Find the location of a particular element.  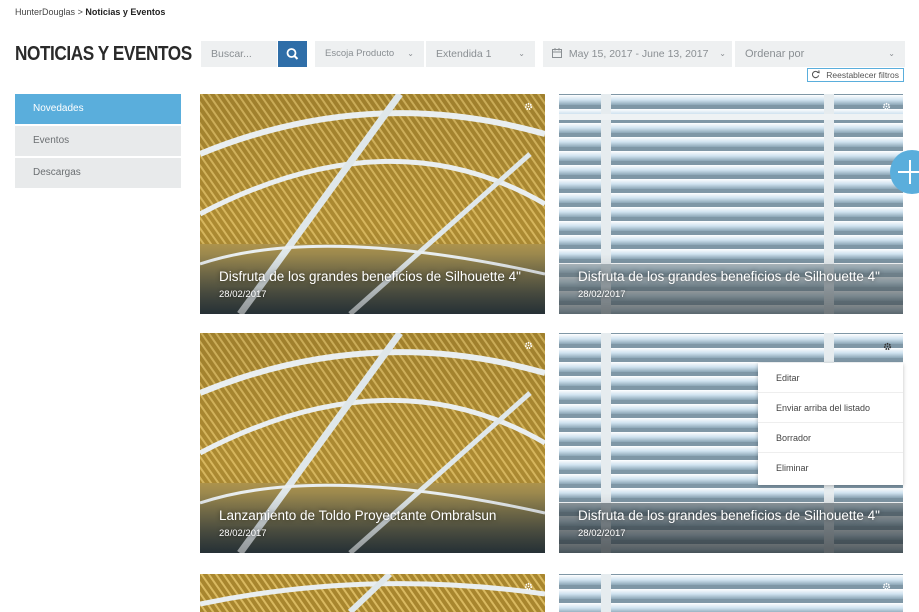

breadcrumb-current: Noticias y Eventos is located at coordinates (125, 12).